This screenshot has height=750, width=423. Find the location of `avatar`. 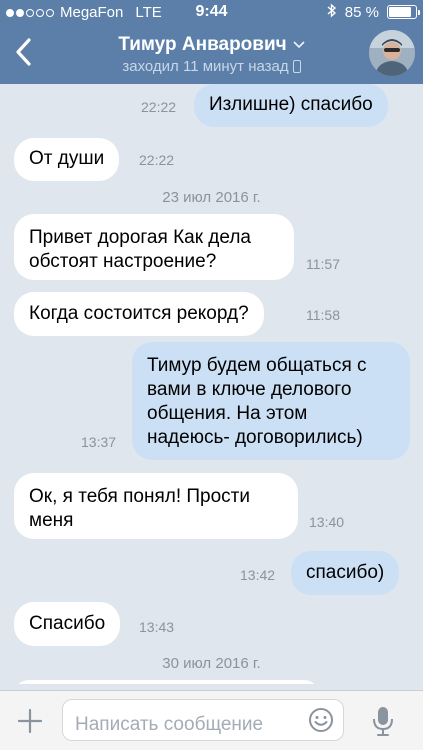

avatar is located at coordinates (392, 53).